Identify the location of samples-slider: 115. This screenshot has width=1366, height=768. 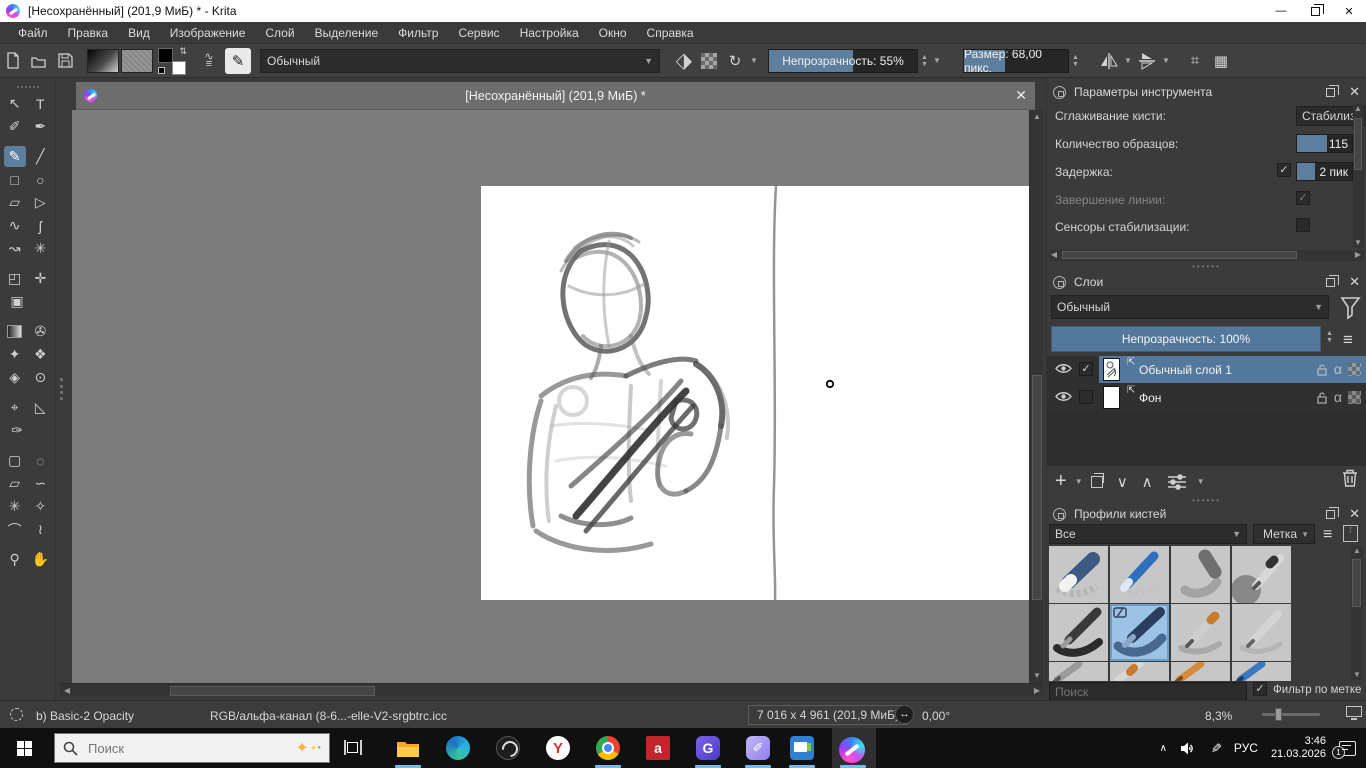
(1324, 143).